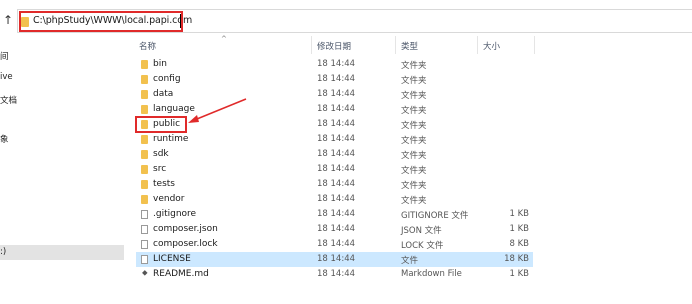 This screenshot has width=692, height=304. Describe the element at coordinates (181, 274) in the screenshot. I see `file-name: README.md` at that location.